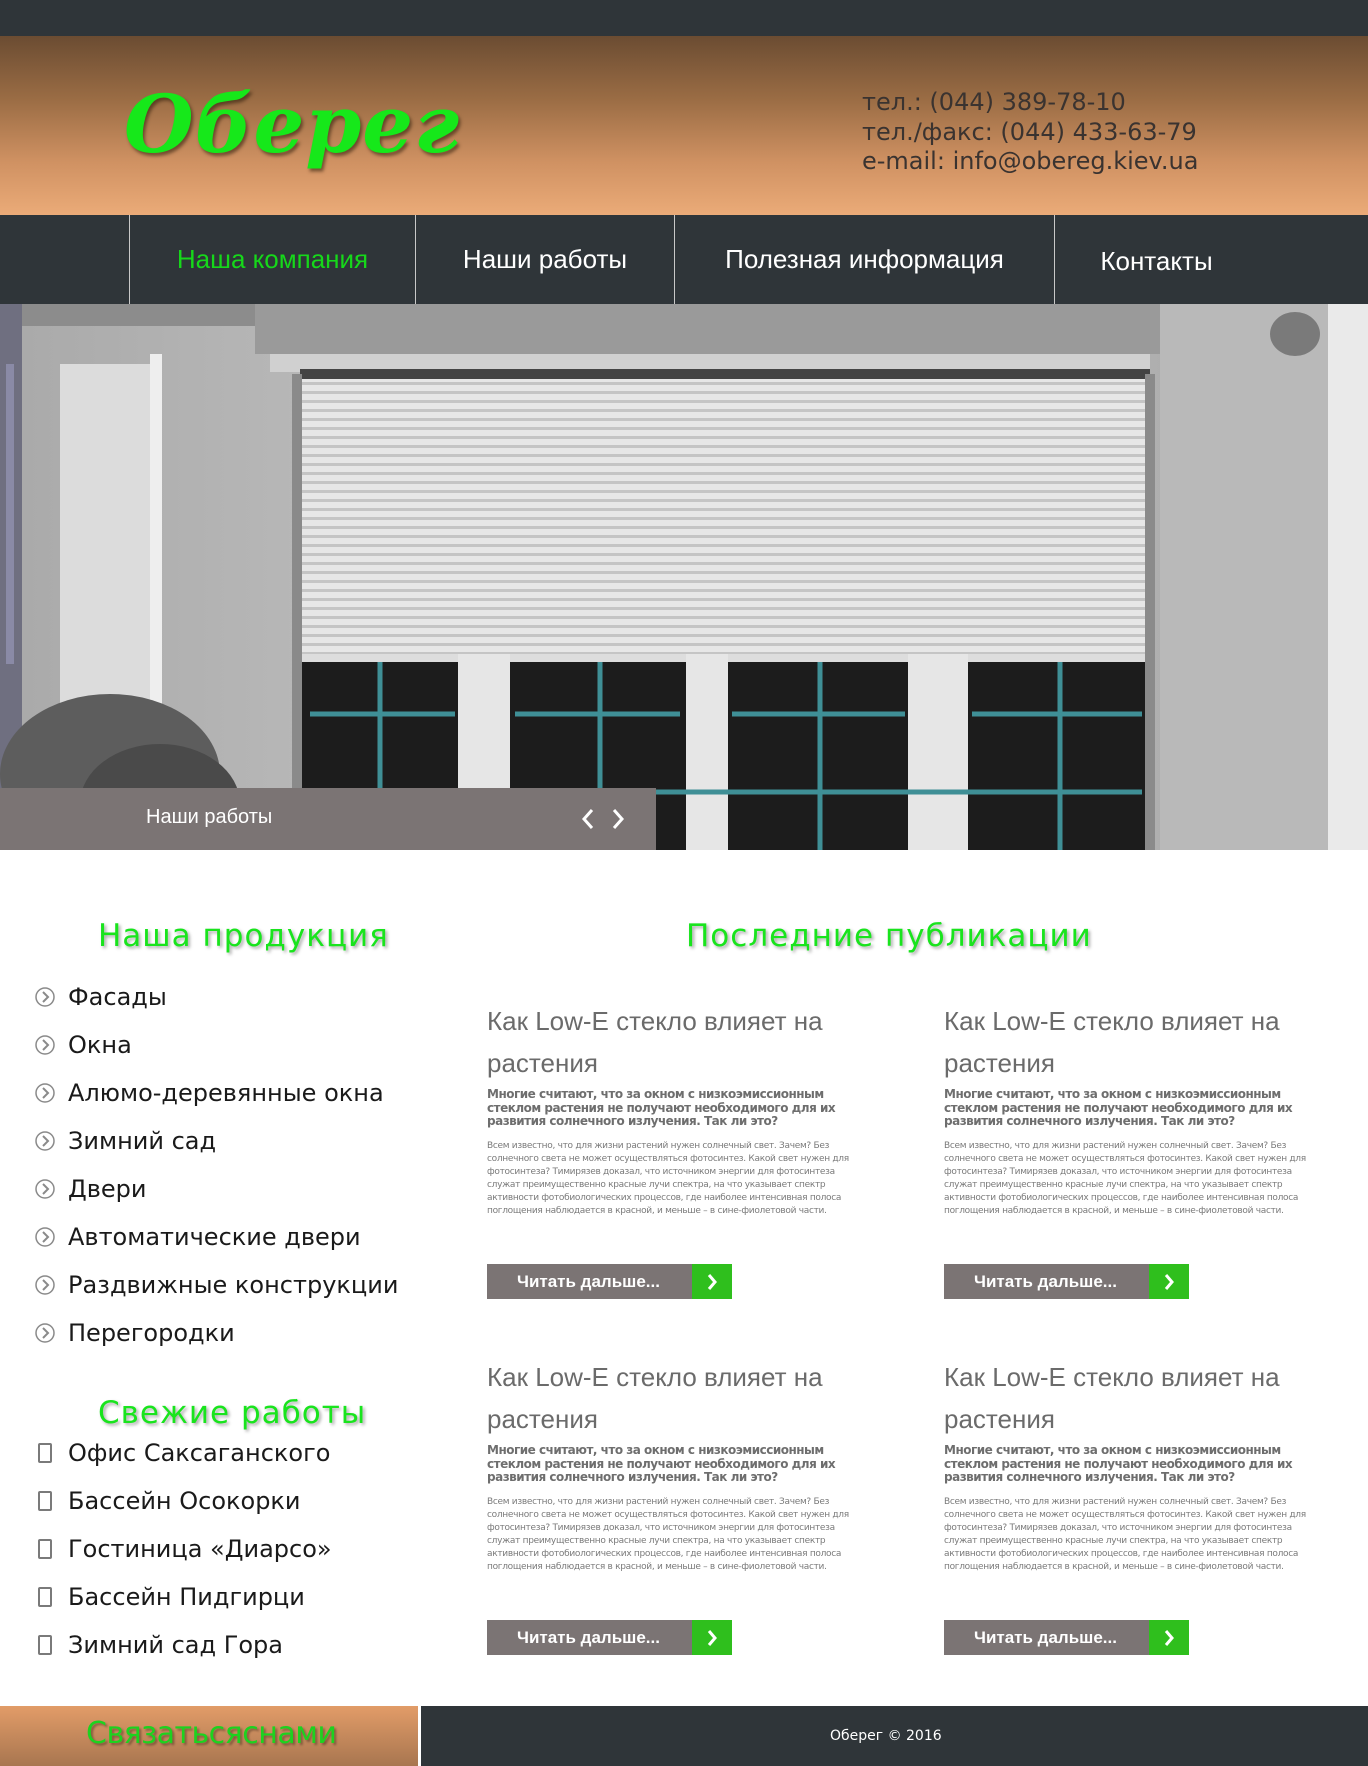 The image size is (1368, 1766). I want to click on recent-works-title: Свежие работы, so click(232, 1413).